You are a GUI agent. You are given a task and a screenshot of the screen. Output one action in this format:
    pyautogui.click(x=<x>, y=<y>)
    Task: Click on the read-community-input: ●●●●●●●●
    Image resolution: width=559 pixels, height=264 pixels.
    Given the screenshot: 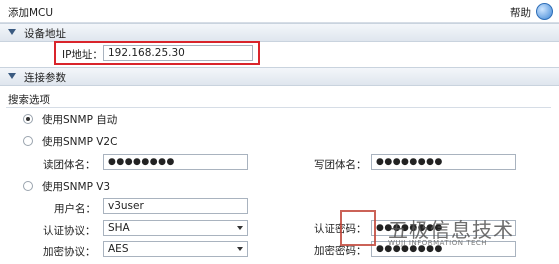 What is the action you would take?
    pyautogui.click(x=175, y=162)
    